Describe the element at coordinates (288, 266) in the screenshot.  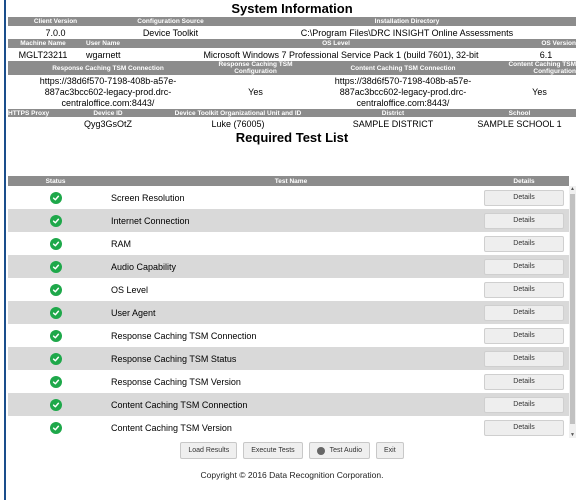
I see `test-row: Audio Capability Details` at that location.